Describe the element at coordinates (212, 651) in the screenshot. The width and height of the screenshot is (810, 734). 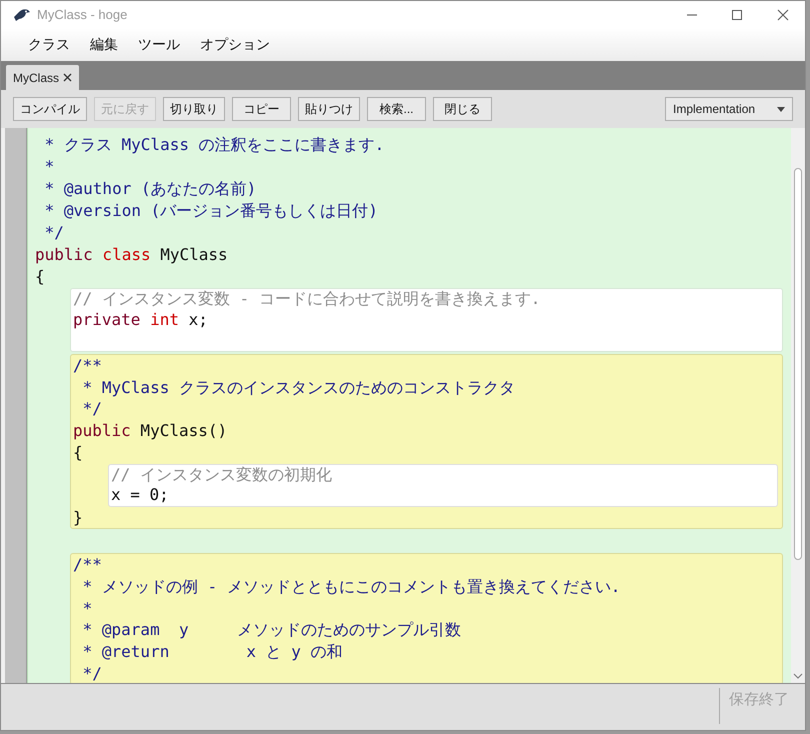
I see `code-line: * @return x と y の和` at that location.